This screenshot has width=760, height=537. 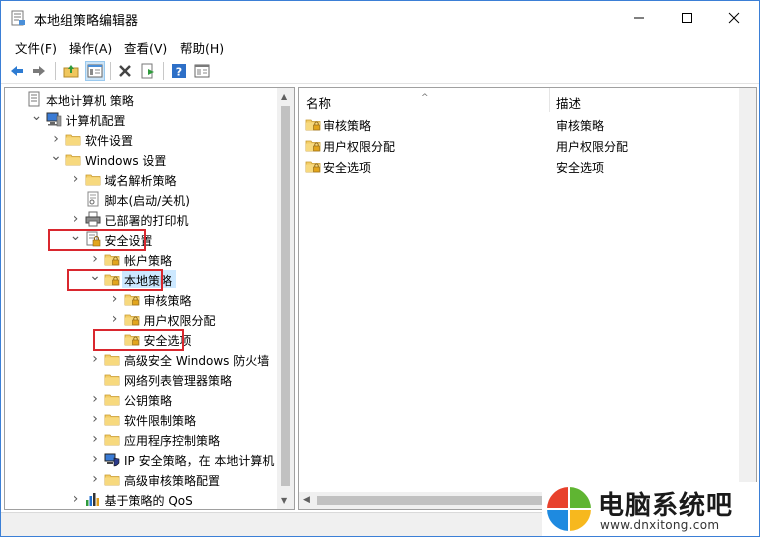 What do you see at coordinates (71, 71) in the screenshot?
I see `up-one-level-button` at bounding box center [71, 71].